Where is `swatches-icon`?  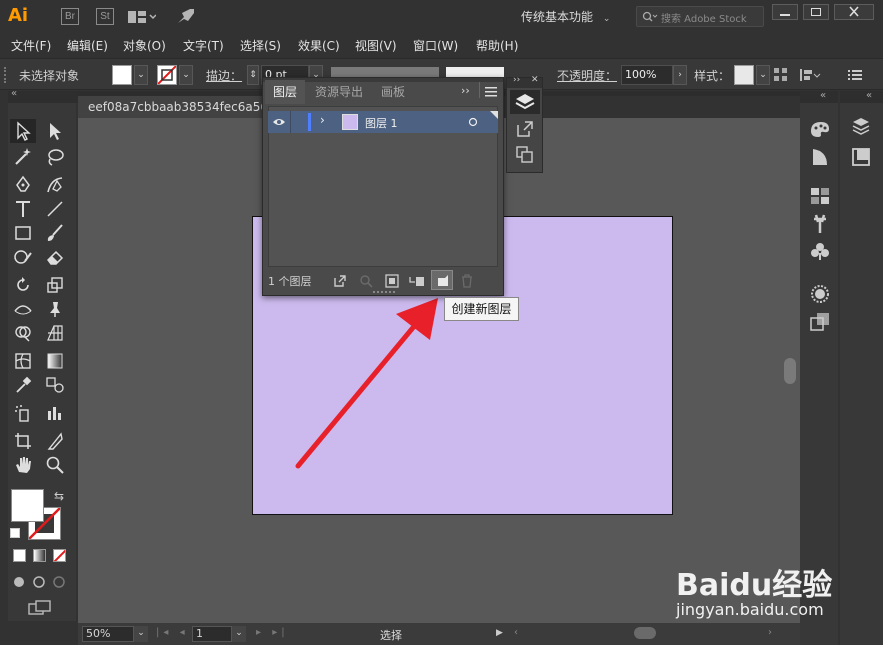 swatches-icon is located at coordinates (820, 196).